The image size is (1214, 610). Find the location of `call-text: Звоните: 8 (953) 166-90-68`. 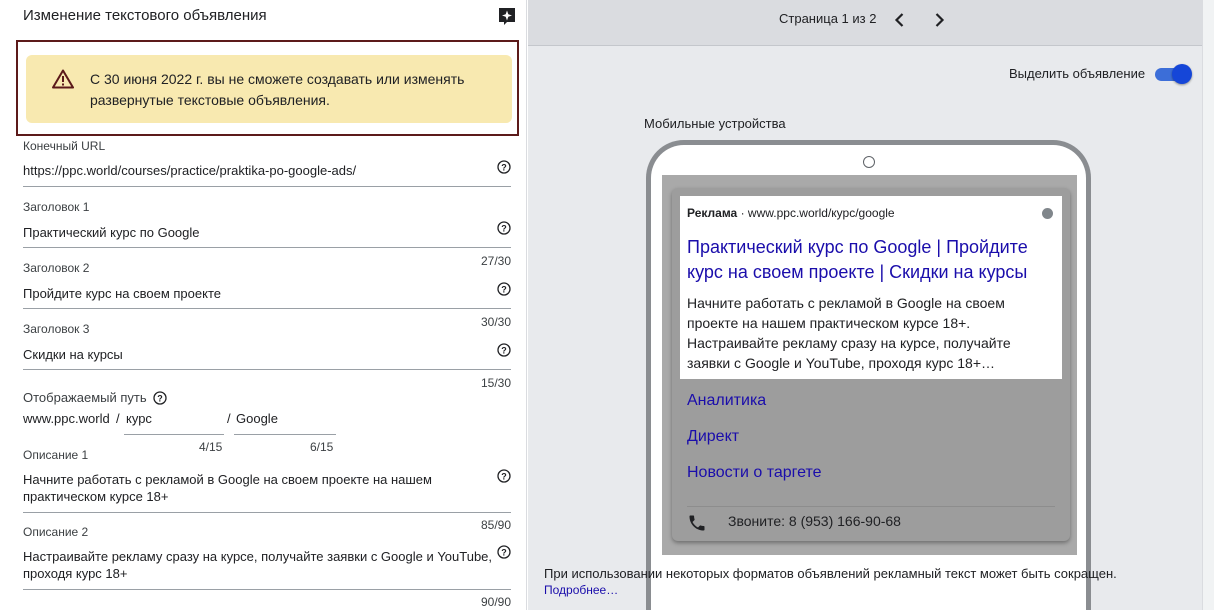

call-text: Звоните: 8 (953) 166-90-68 is located at coordinates (814, 521).